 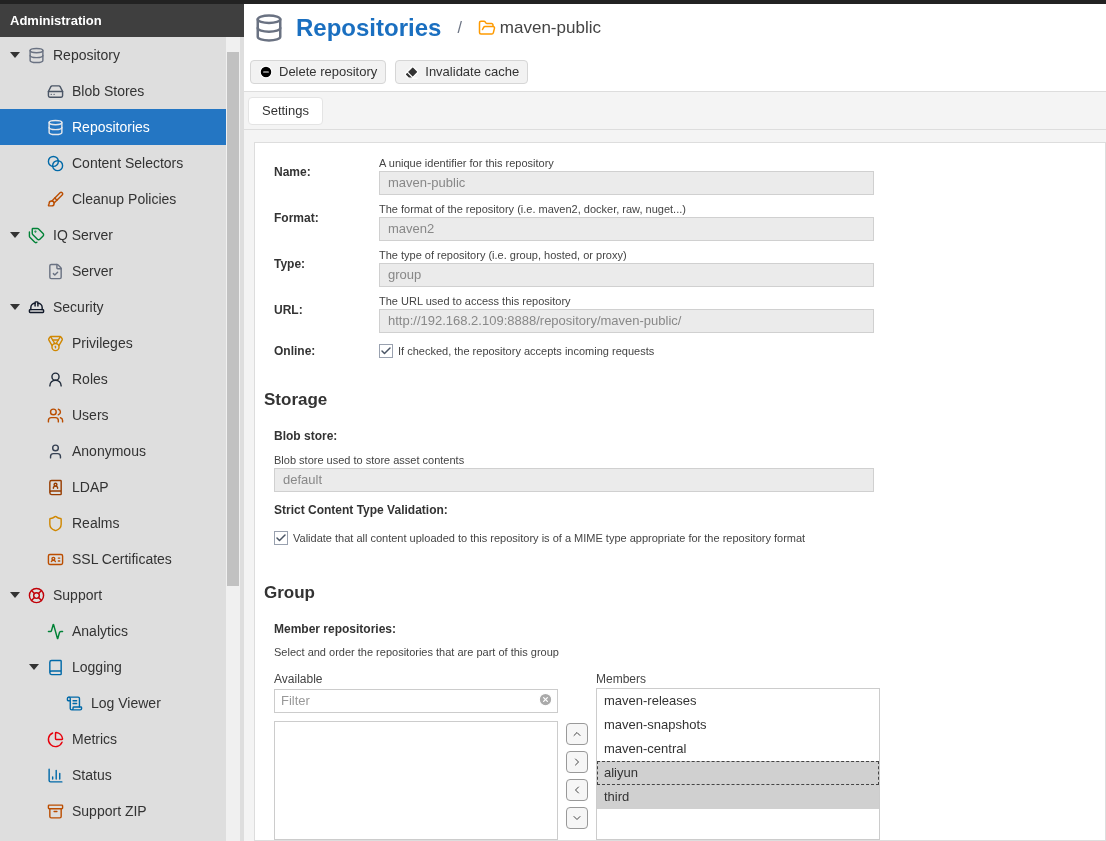 What do you see at coordinates (738, 773) in the screenshot?
I see `list-item: aliyun` at bounding box center [738, 773].